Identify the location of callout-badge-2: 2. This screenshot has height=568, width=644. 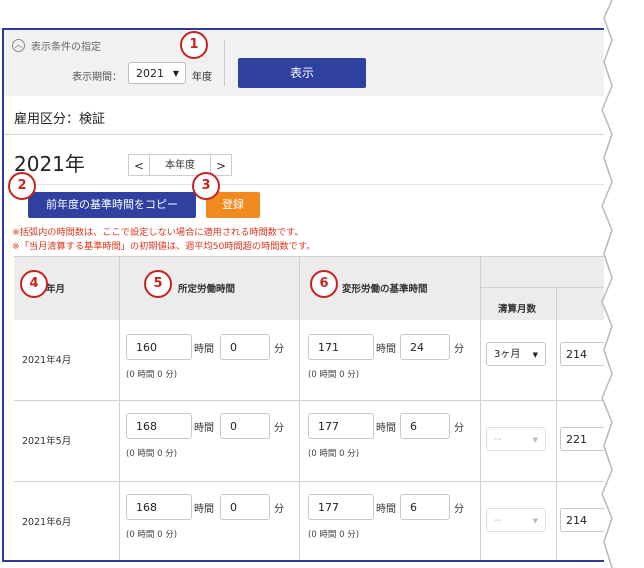
(22, 186).